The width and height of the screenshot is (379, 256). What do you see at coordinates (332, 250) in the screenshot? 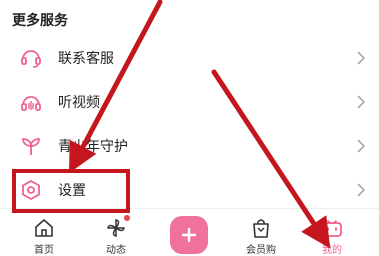
I see `tab-label: 我的` at bounding box center [332, 250].